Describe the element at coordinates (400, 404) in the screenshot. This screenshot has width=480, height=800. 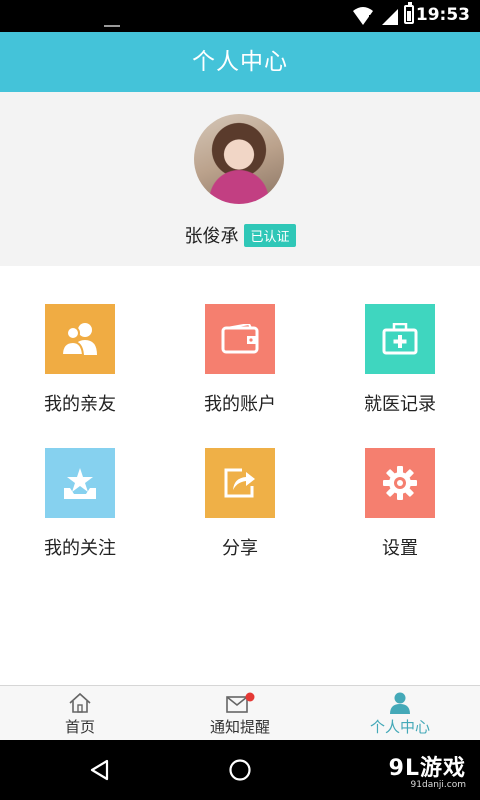
I see `menu-label: 就医记录` at that location.